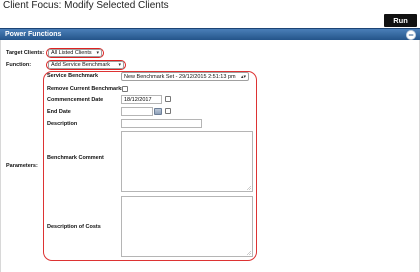 This screenshot has height=272, width=420. Describe the element at coordinates (141, 99) in the screenshot. I see `commencement-date-input: 18/12/2017` at that location.